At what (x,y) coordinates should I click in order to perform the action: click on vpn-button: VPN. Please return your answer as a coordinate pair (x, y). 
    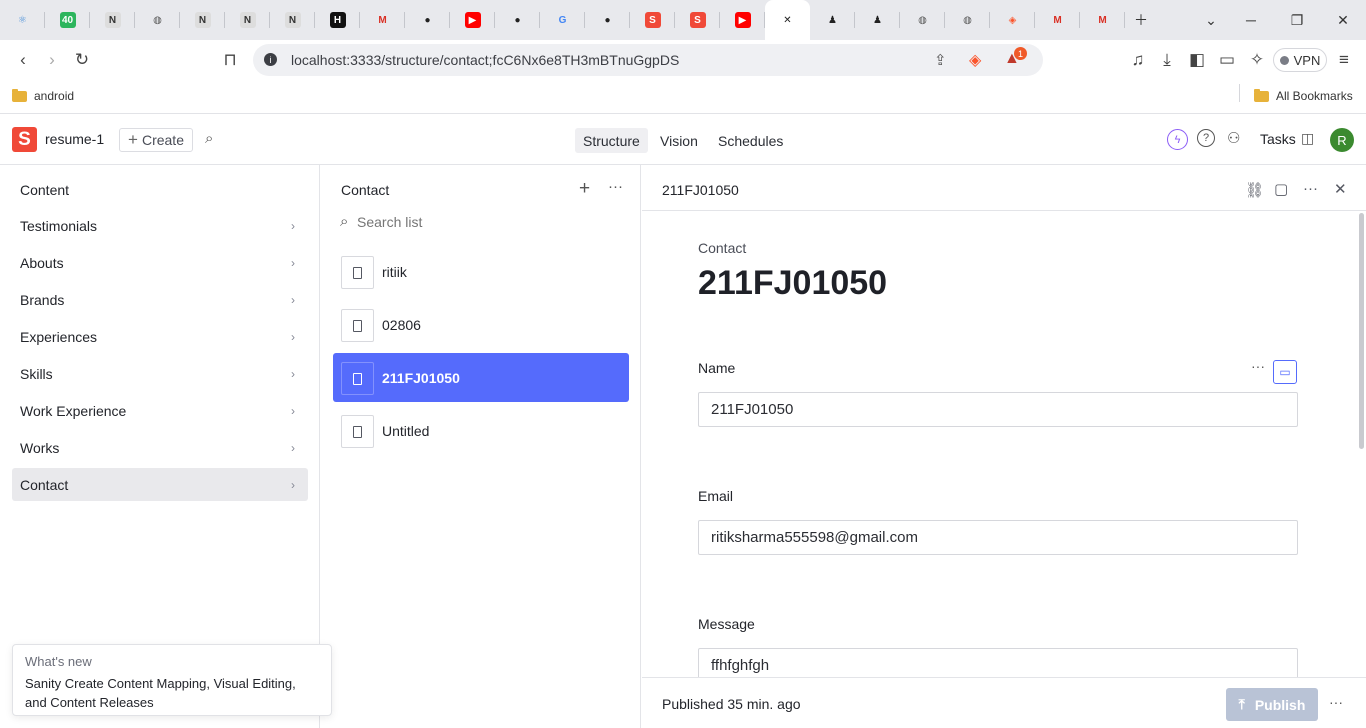
    Looking at the image, I should click on (1300, 60).